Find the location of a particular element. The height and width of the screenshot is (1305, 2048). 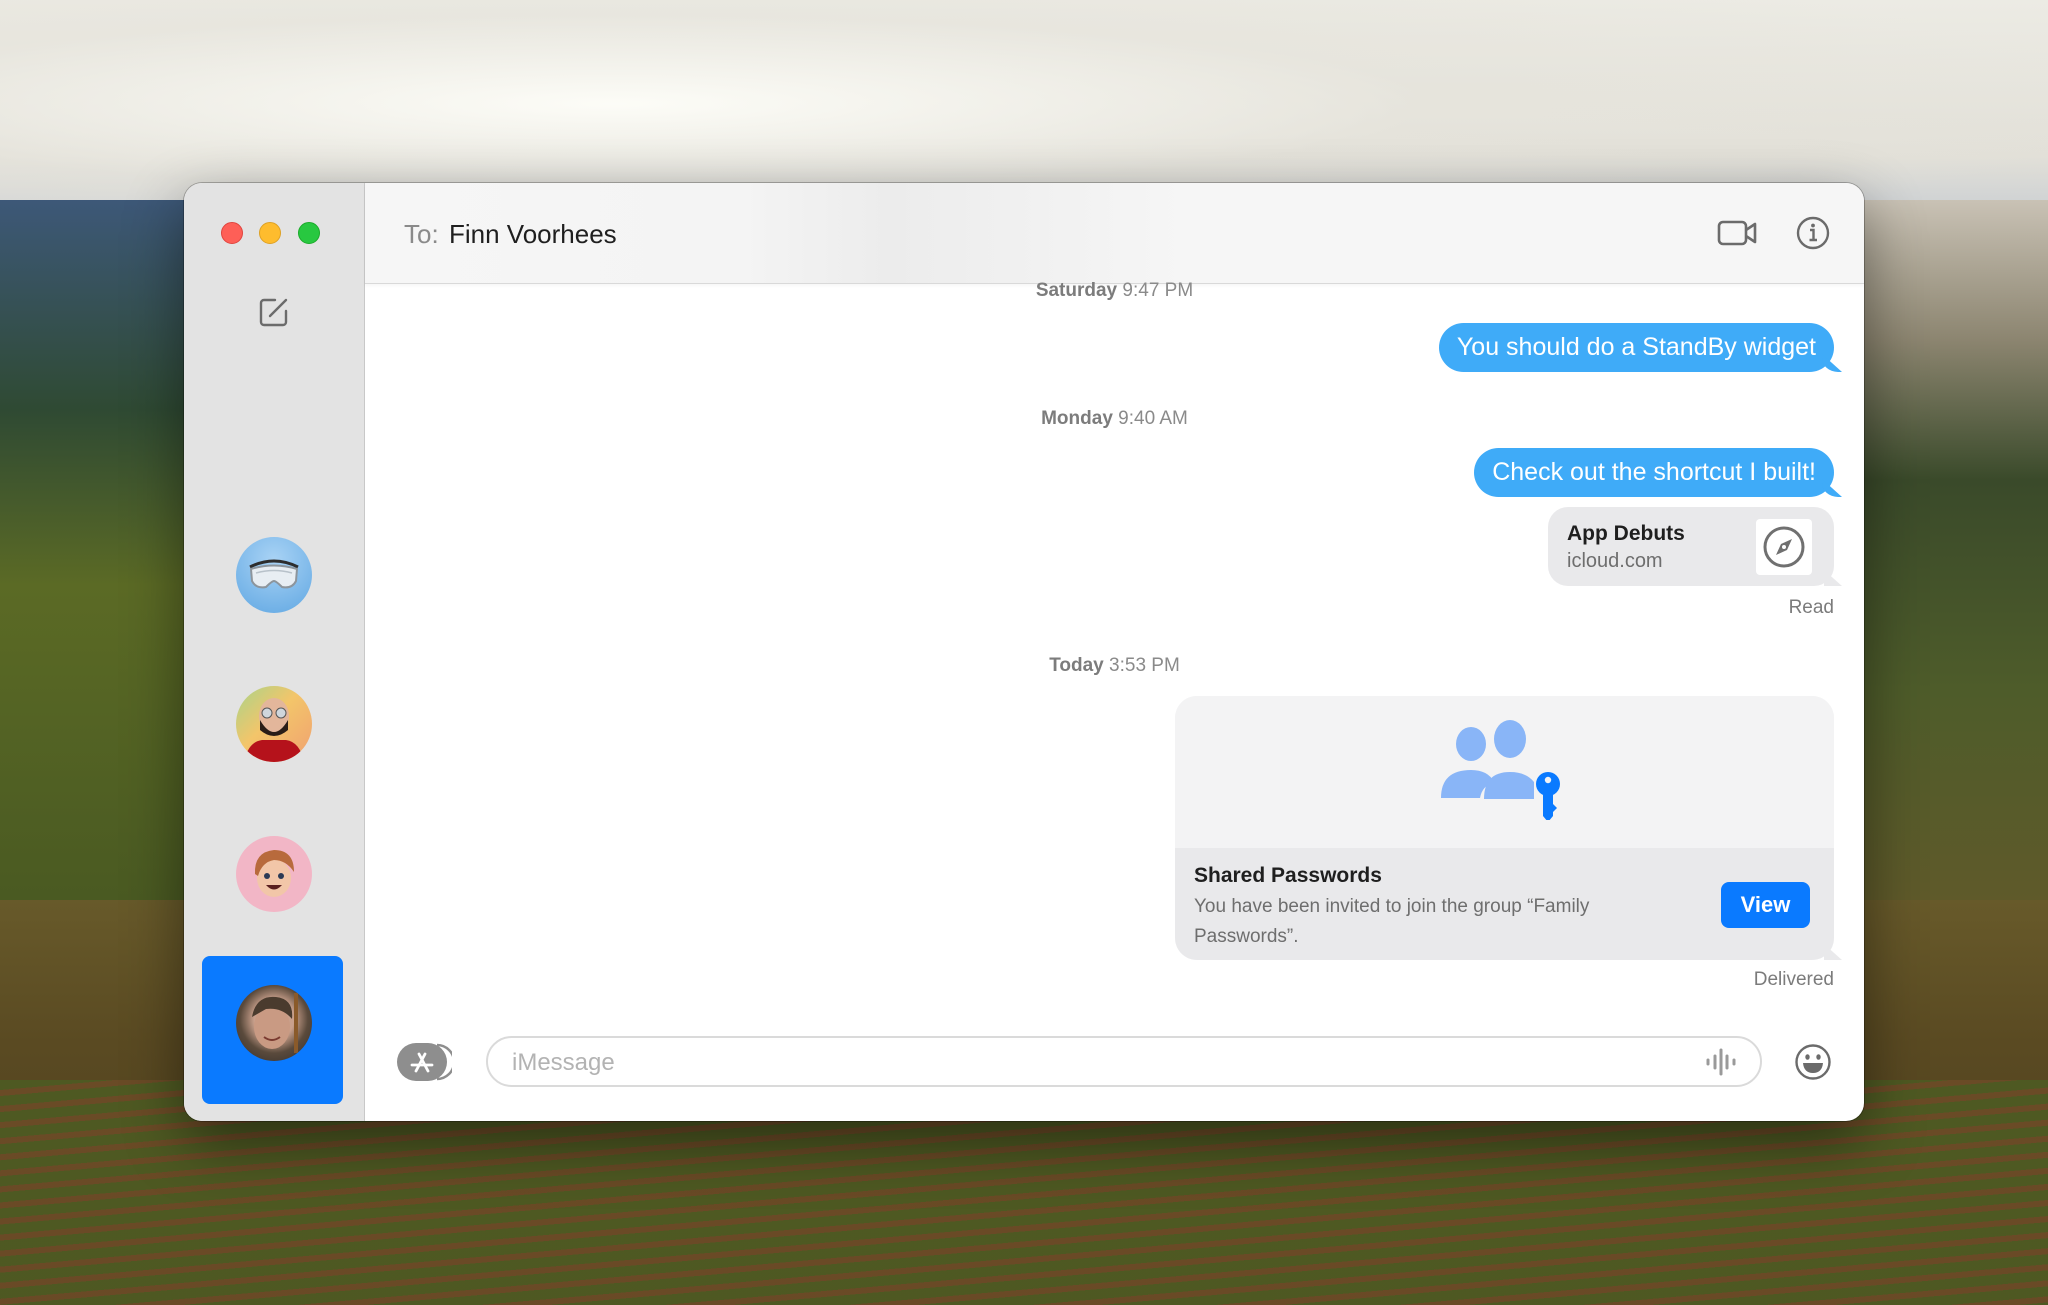

wallpaper-hills-right is located at coordinates (1953, 550).